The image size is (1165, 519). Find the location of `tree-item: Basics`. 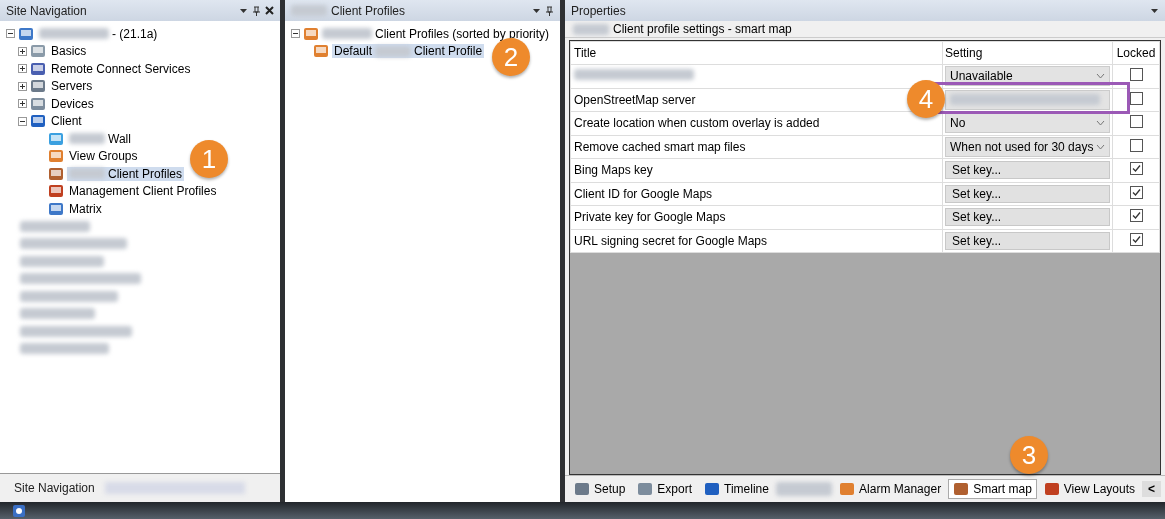

tree-item: Basics is located at coordinates (69, 51).